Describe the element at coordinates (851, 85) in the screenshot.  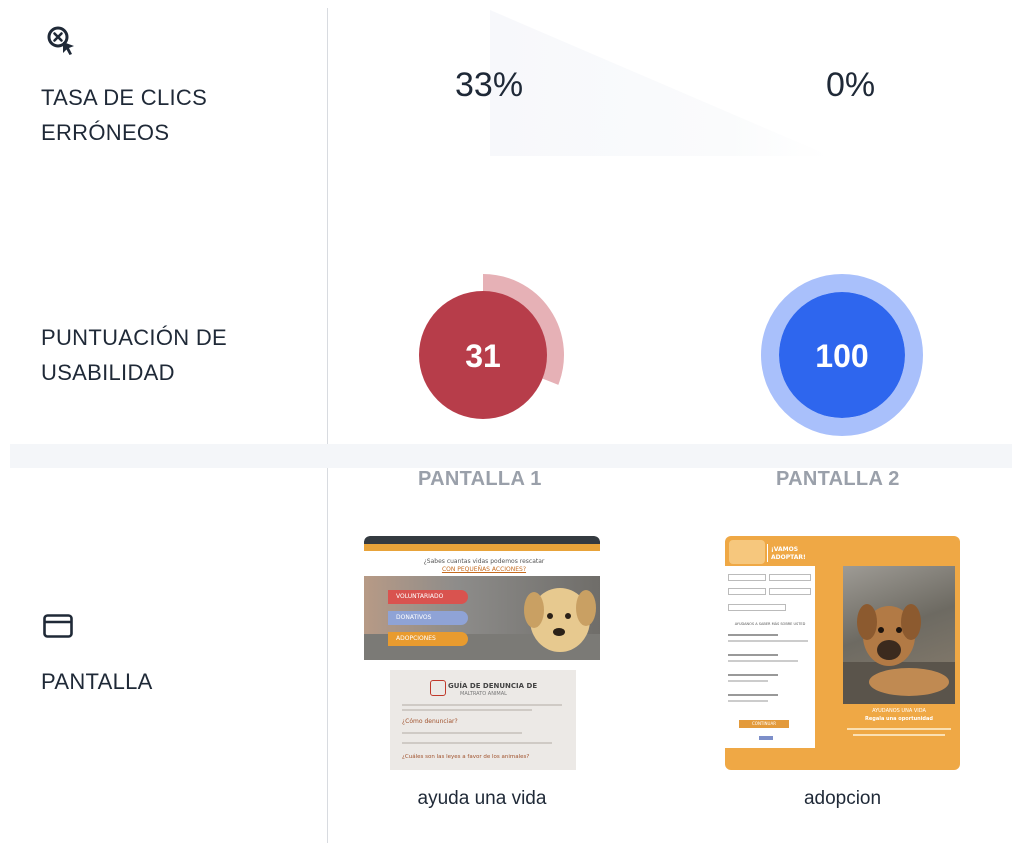
I see `misclick-rate-screen-2: 0%` at that location.